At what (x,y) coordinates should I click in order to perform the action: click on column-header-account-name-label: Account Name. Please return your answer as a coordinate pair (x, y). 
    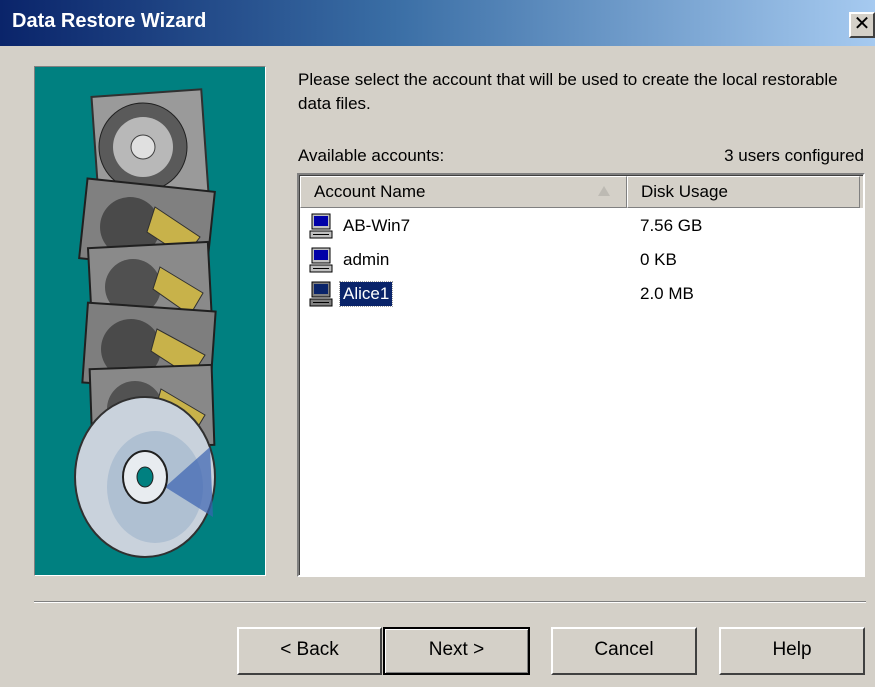
    Looking at the image, I should click on (370, 191).